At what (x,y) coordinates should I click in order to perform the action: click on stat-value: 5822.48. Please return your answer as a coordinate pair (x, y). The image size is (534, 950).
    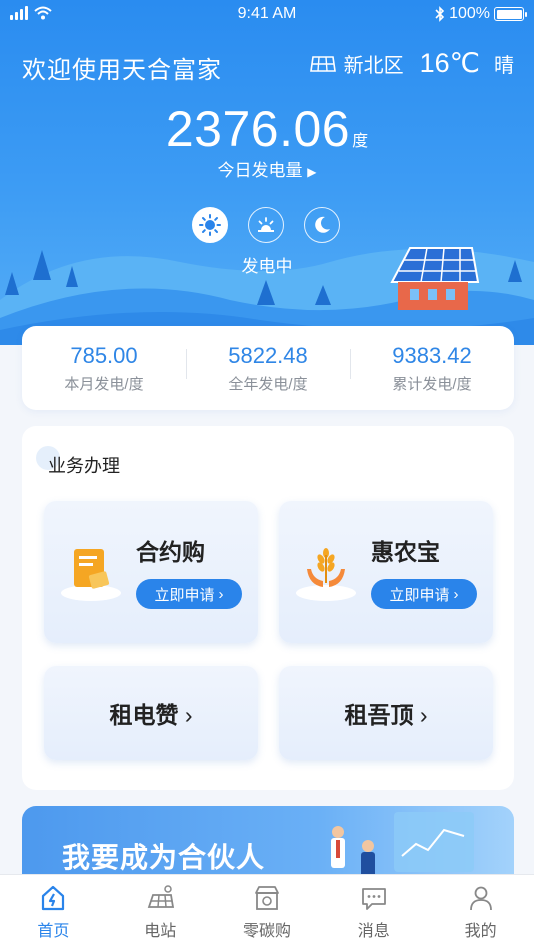
    Looking at the image, I should click on (268, 355).